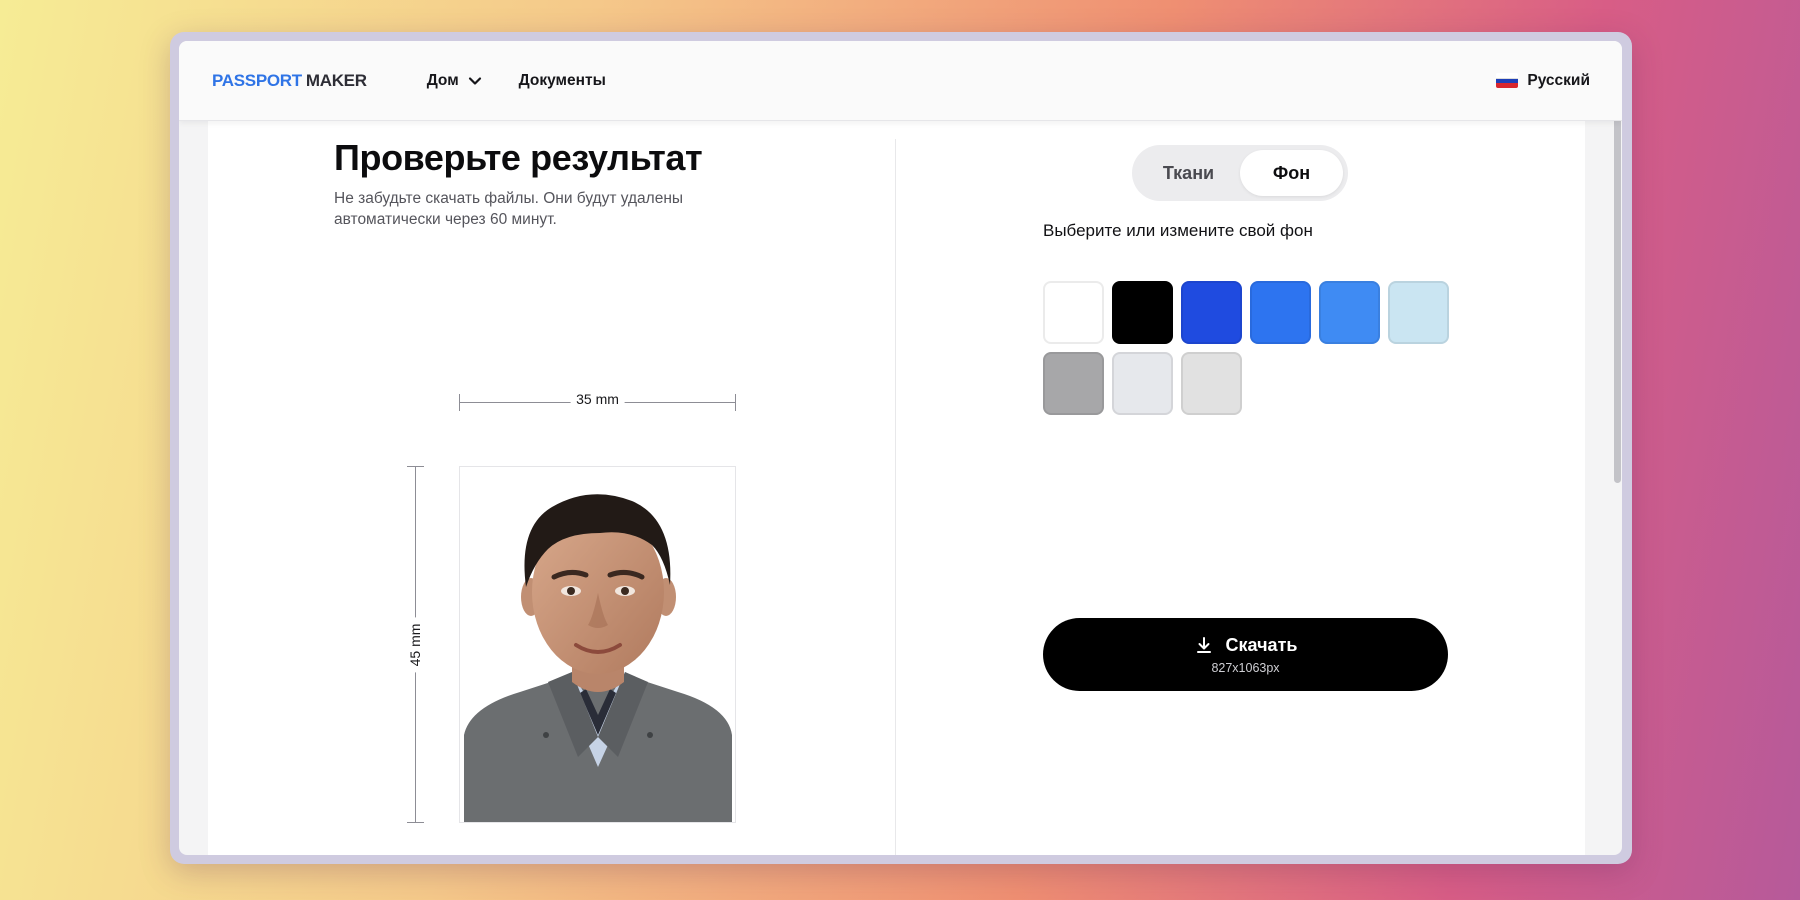 The image size is (1800, 900). I want to click on scrollbar-thumb, so click(1617, 297).